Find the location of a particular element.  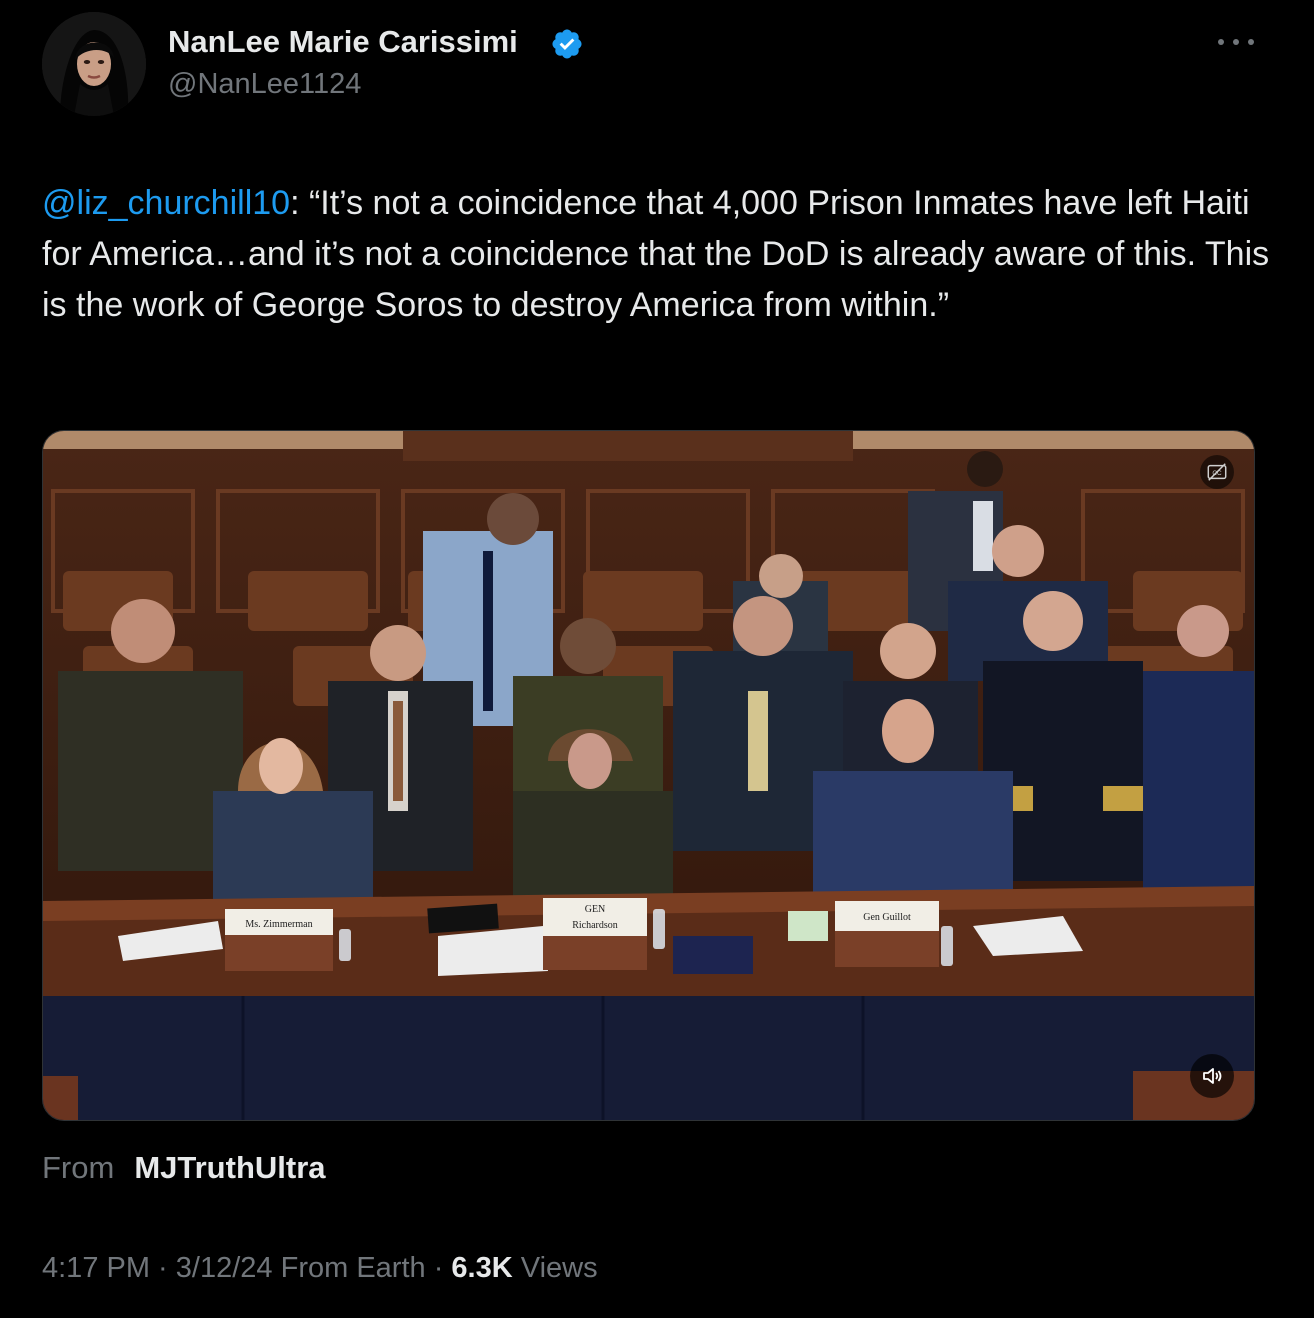

nameplate-gen: GEN is located at coordinates (595, 909).